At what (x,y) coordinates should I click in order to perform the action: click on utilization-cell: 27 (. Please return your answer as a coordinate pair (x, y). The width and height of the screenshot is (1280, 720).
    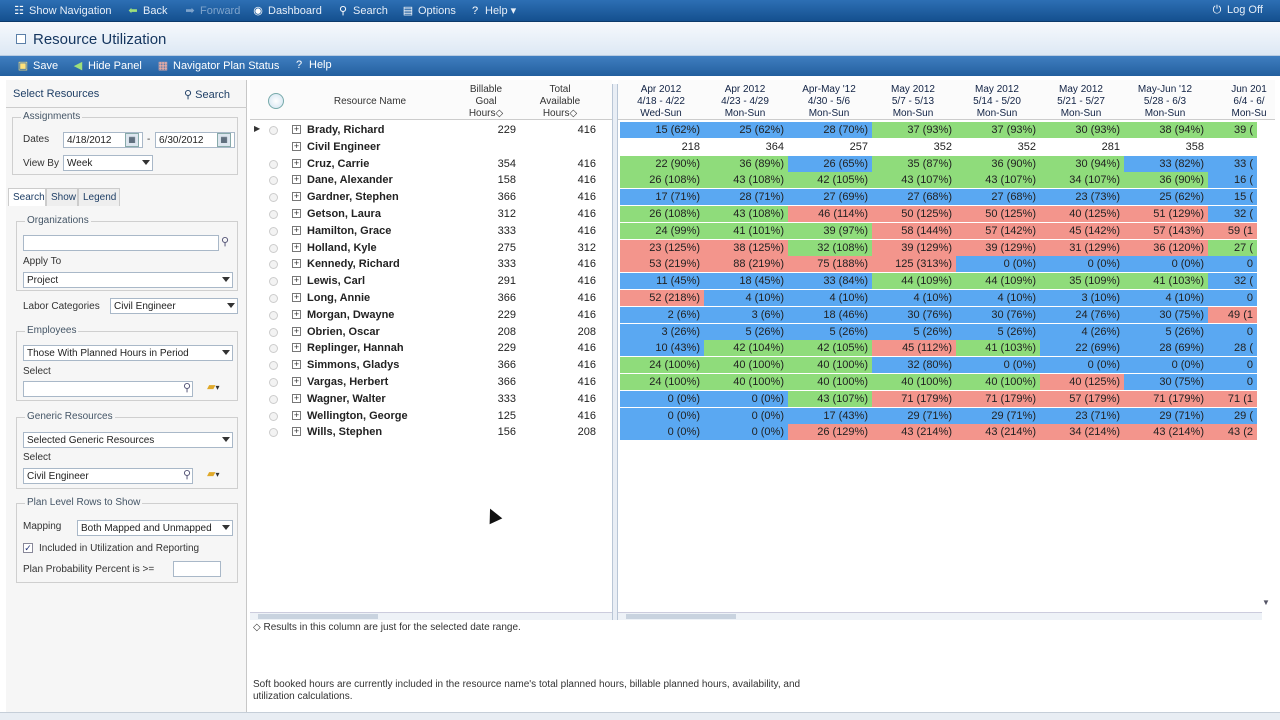
    Looking at the image, I should click on (1232, 247).